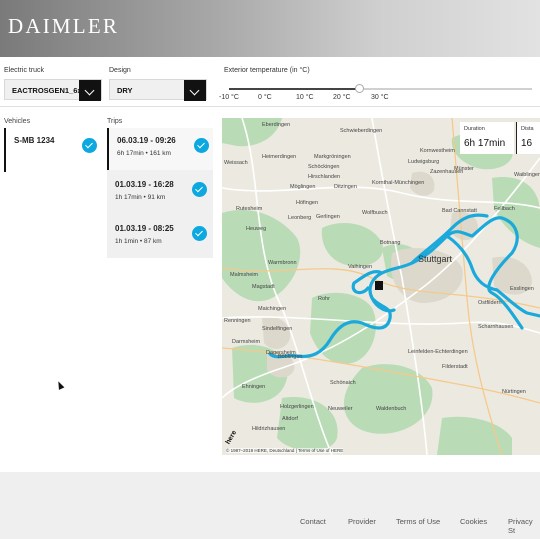 This screenshot has width=540, height=539. Describe the element at coordinates (229, 97) in the screenshot. I see `temp-tick: -10 °C` at that location.